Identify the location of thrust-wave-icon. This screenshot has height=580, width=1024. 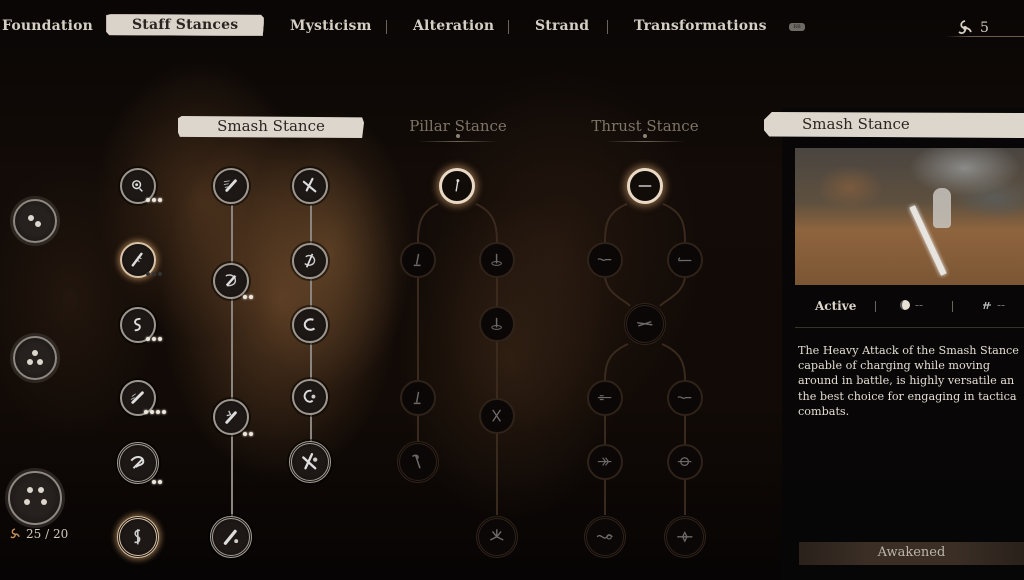
(605, 398).